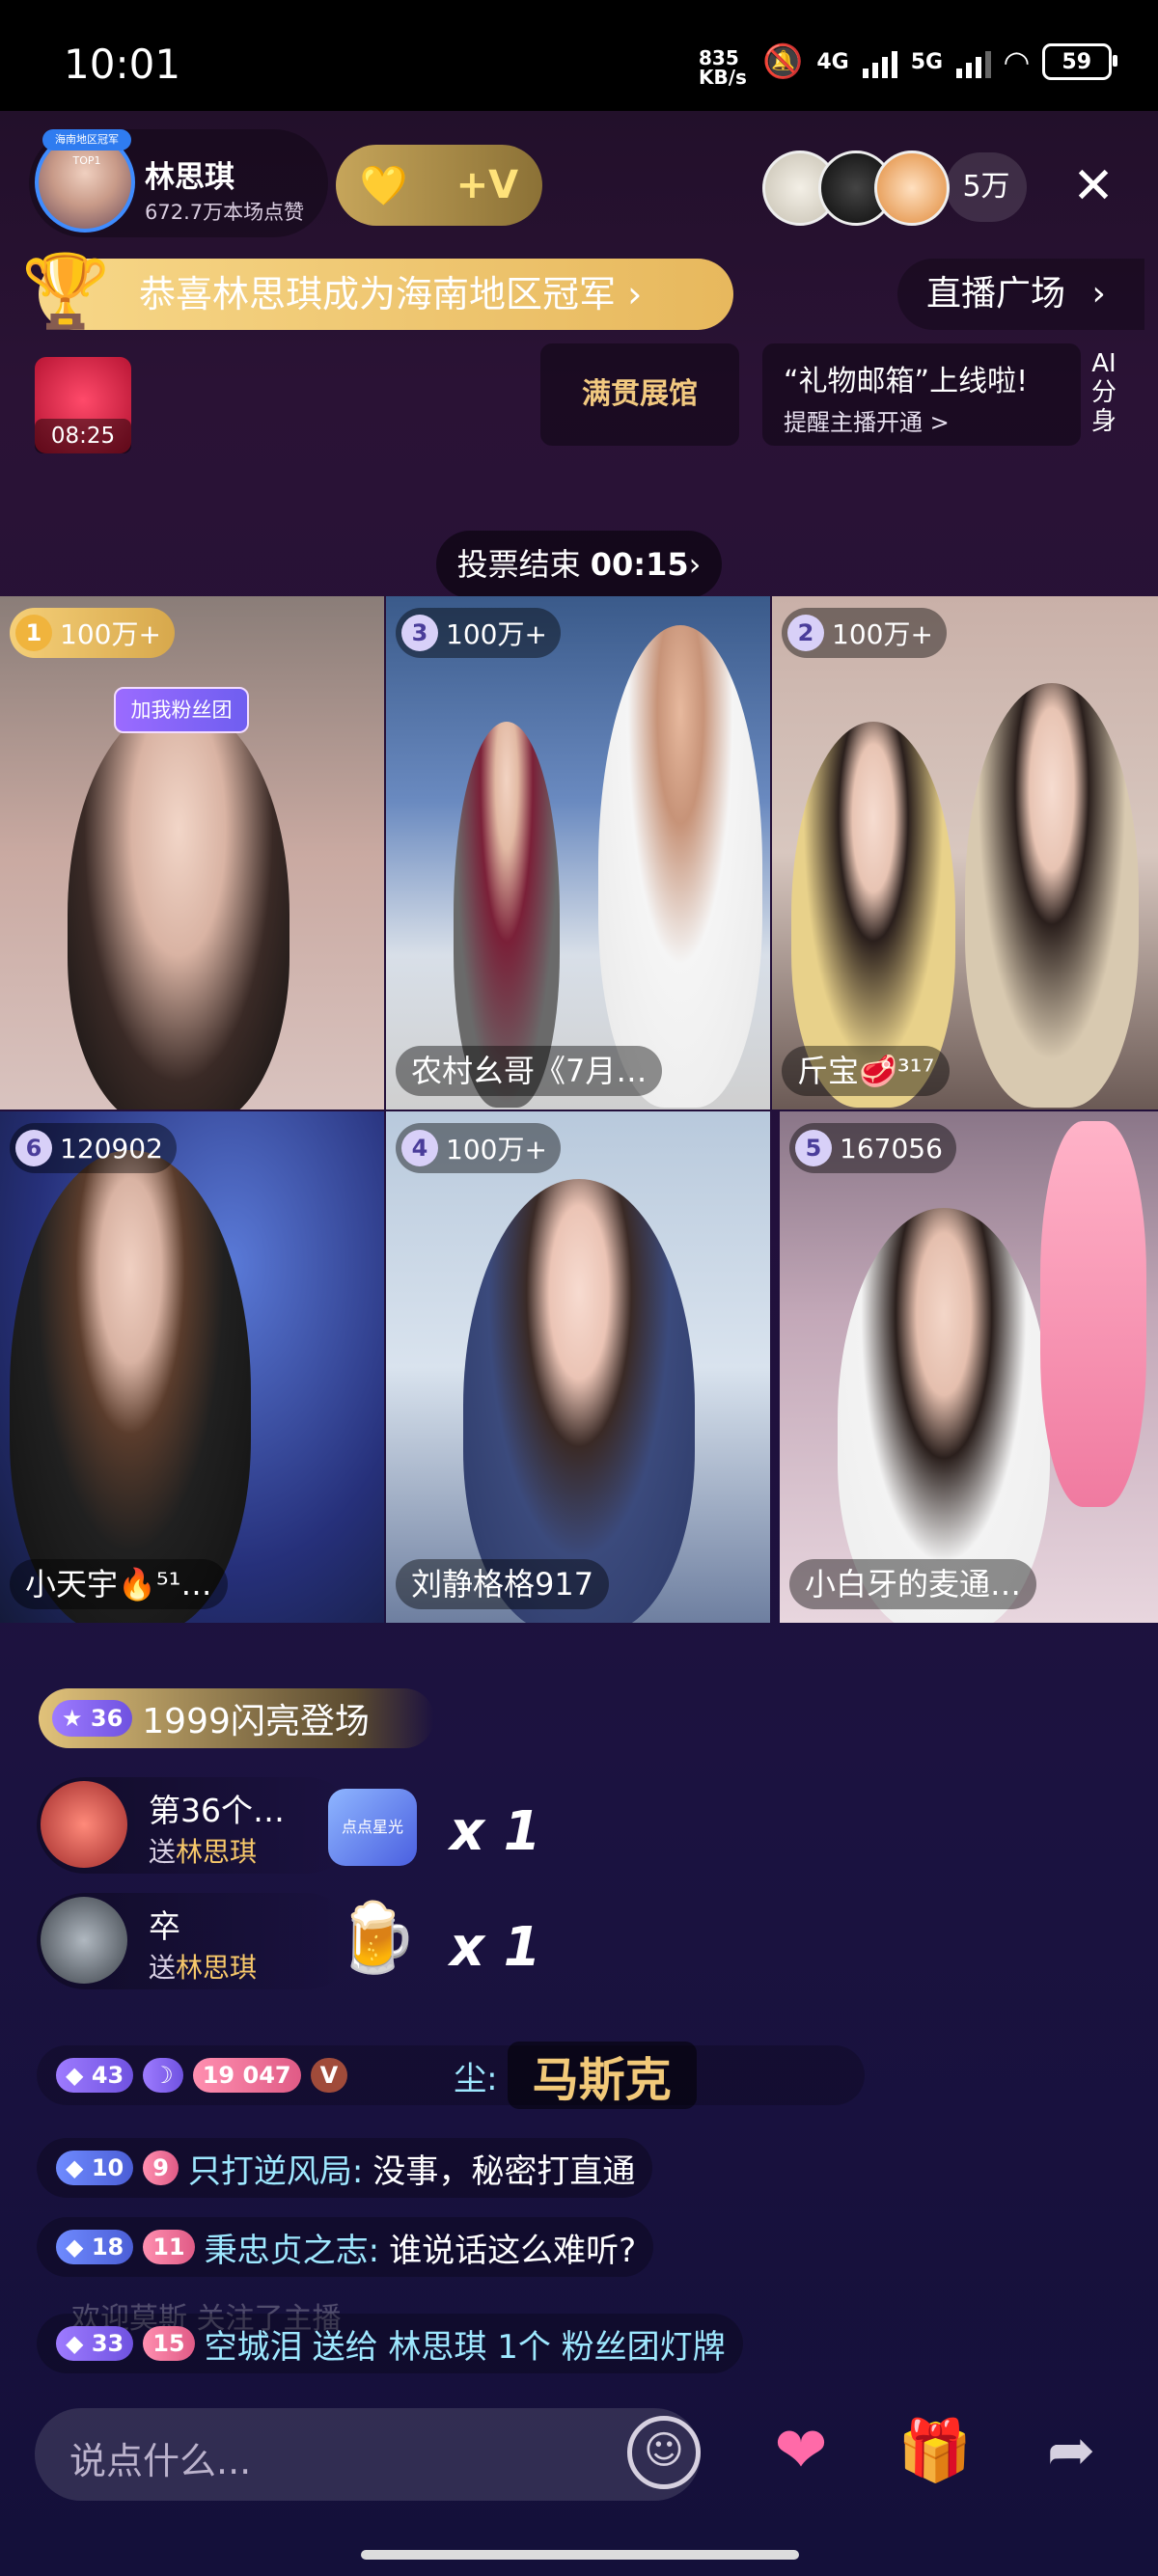 This screenshot has width=1158, height=2576. I want to click on nameplate: 马斯克, so click(602, 2075).